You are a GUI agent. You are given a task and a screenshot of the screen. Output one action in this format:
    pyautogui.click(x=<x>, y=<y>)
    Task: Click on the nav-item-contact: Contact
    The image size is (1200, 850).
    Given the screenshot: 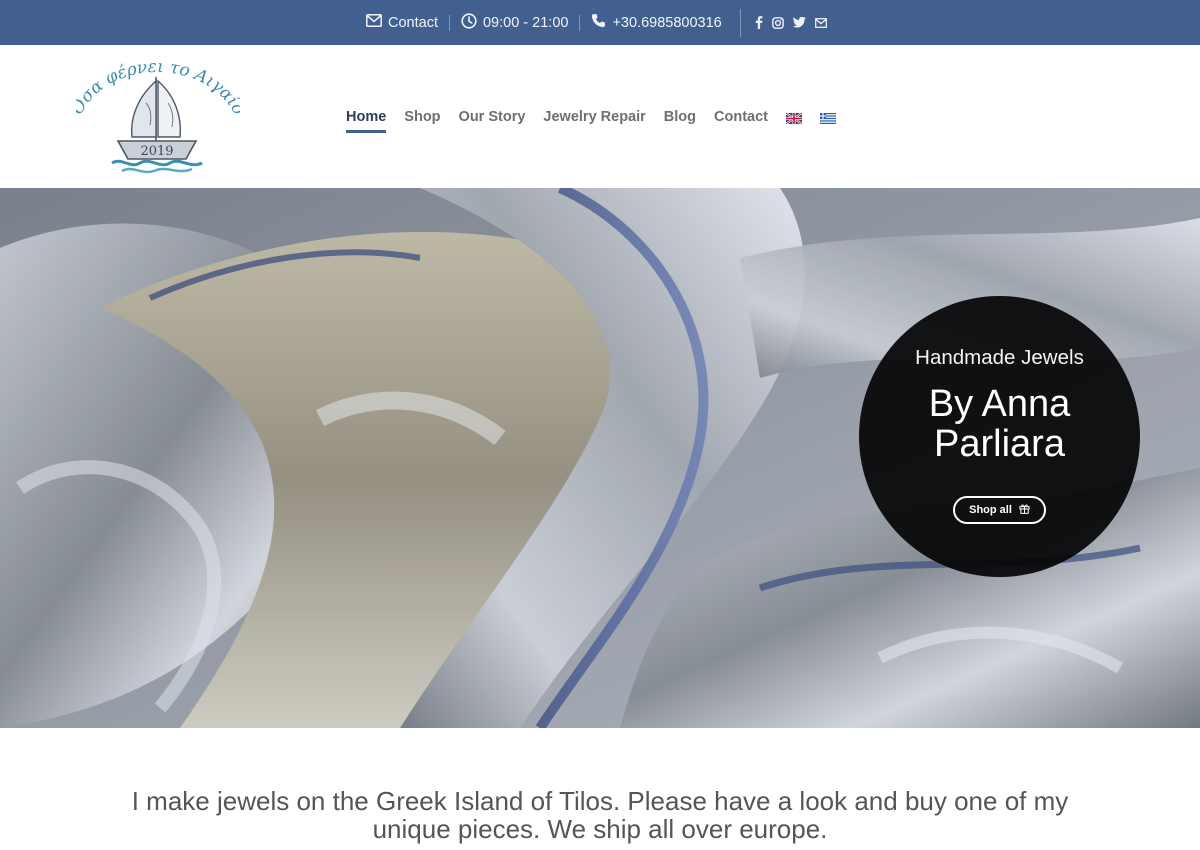 What is the action you would take?
    pyautogui.click(x=741, y=117)
    